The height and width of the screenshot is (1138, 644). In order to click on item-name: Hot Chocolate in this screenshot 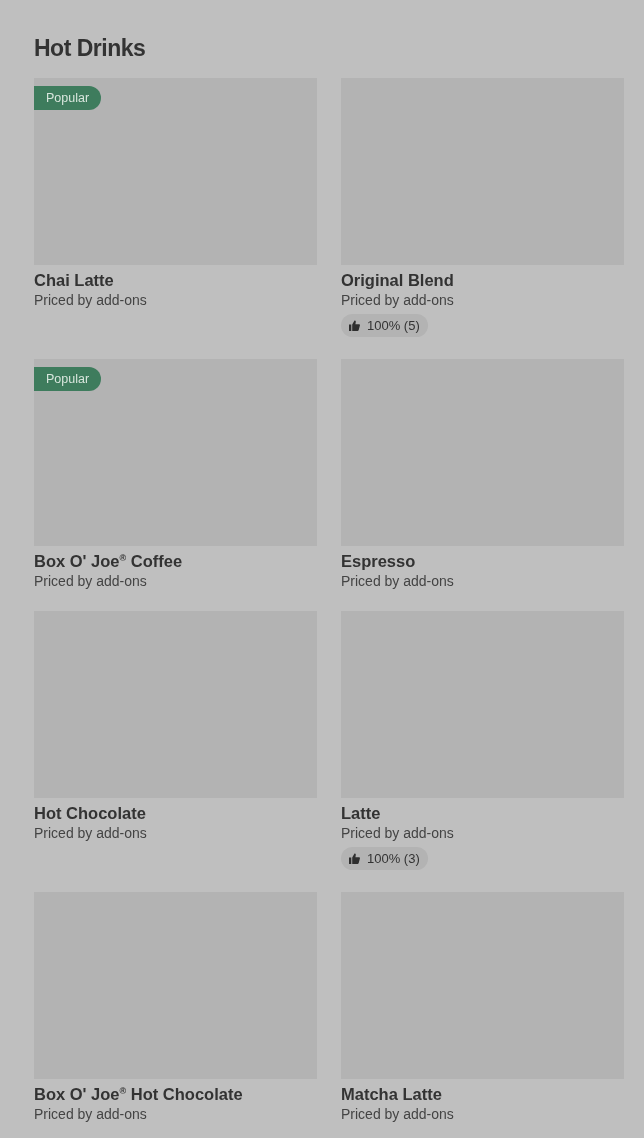, I will do `click(90, 813)`.